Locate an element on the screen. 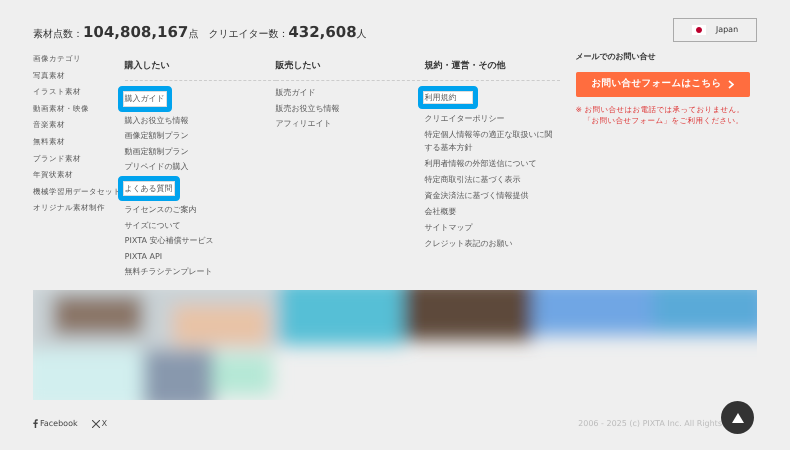 The width and height of the screenshot is (790, 450). footer-link: 特定個人情報等の適正な取扱いに関する基本方針 is located at coordinates (500, 141).